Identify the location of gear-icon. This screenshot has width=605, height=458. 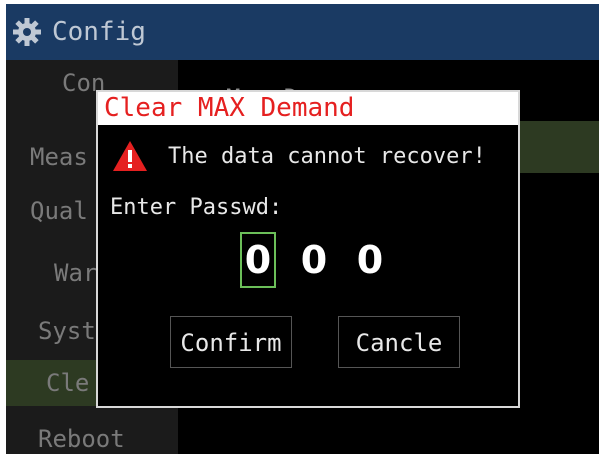
(27, 32).